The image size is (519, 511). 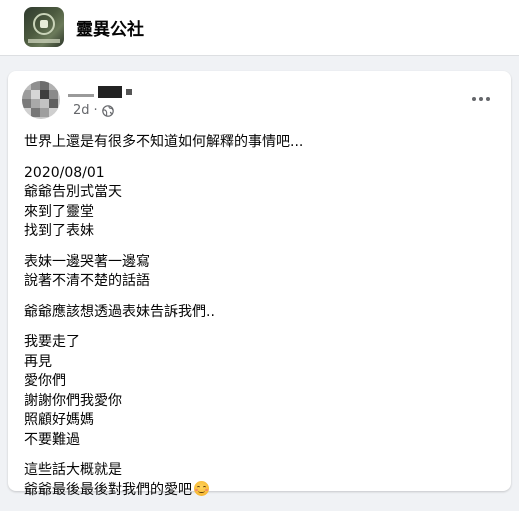 I want to click on post-line: 爺爺告別式當天, so click(x=73, y=192).